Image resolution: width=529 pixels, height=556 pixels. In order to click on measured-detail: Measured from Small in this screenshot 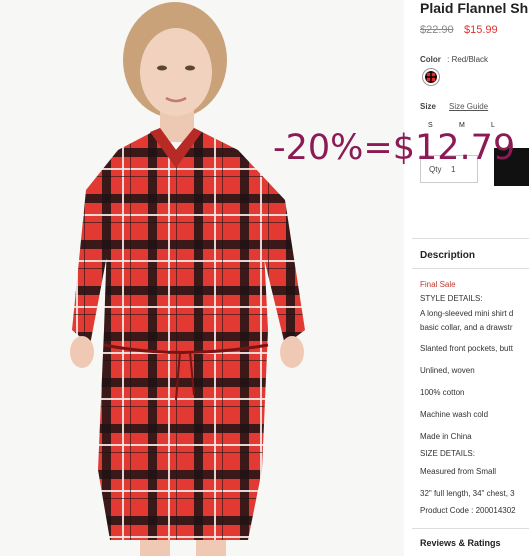, I will do `click(458, 471)`.